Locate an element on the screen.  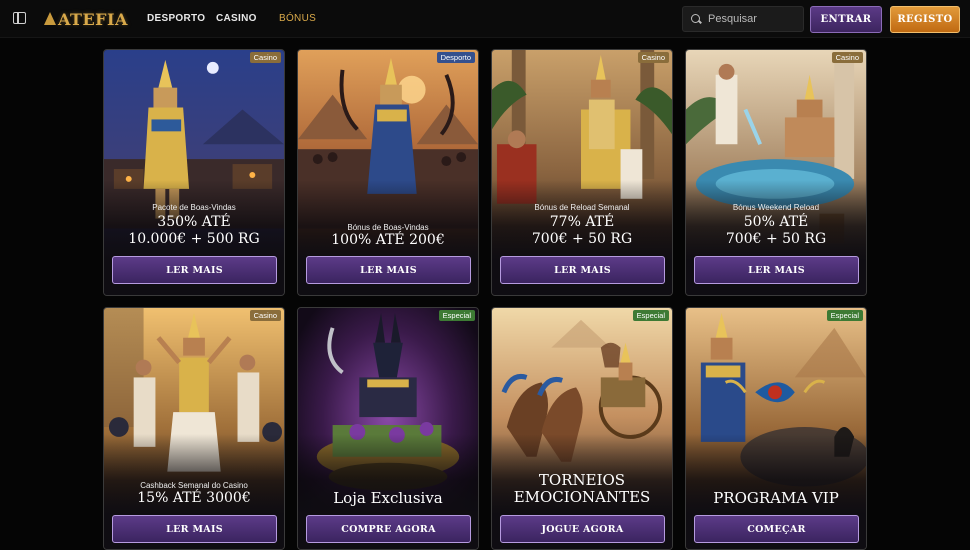
promo-line-1: 77% ATÉ is located at coordinates (582, 222).